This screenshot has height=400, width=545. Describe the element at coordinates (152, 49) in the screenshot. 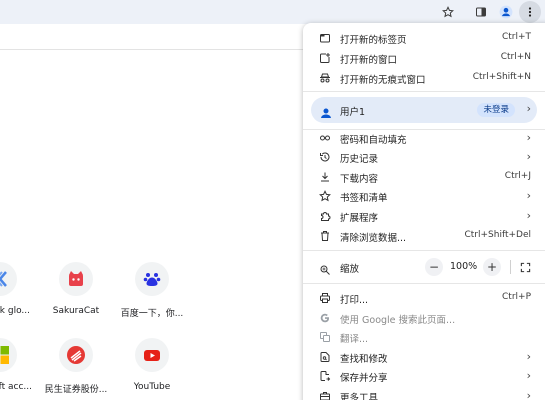

I see `bookmarks-bar-divider` at that location.